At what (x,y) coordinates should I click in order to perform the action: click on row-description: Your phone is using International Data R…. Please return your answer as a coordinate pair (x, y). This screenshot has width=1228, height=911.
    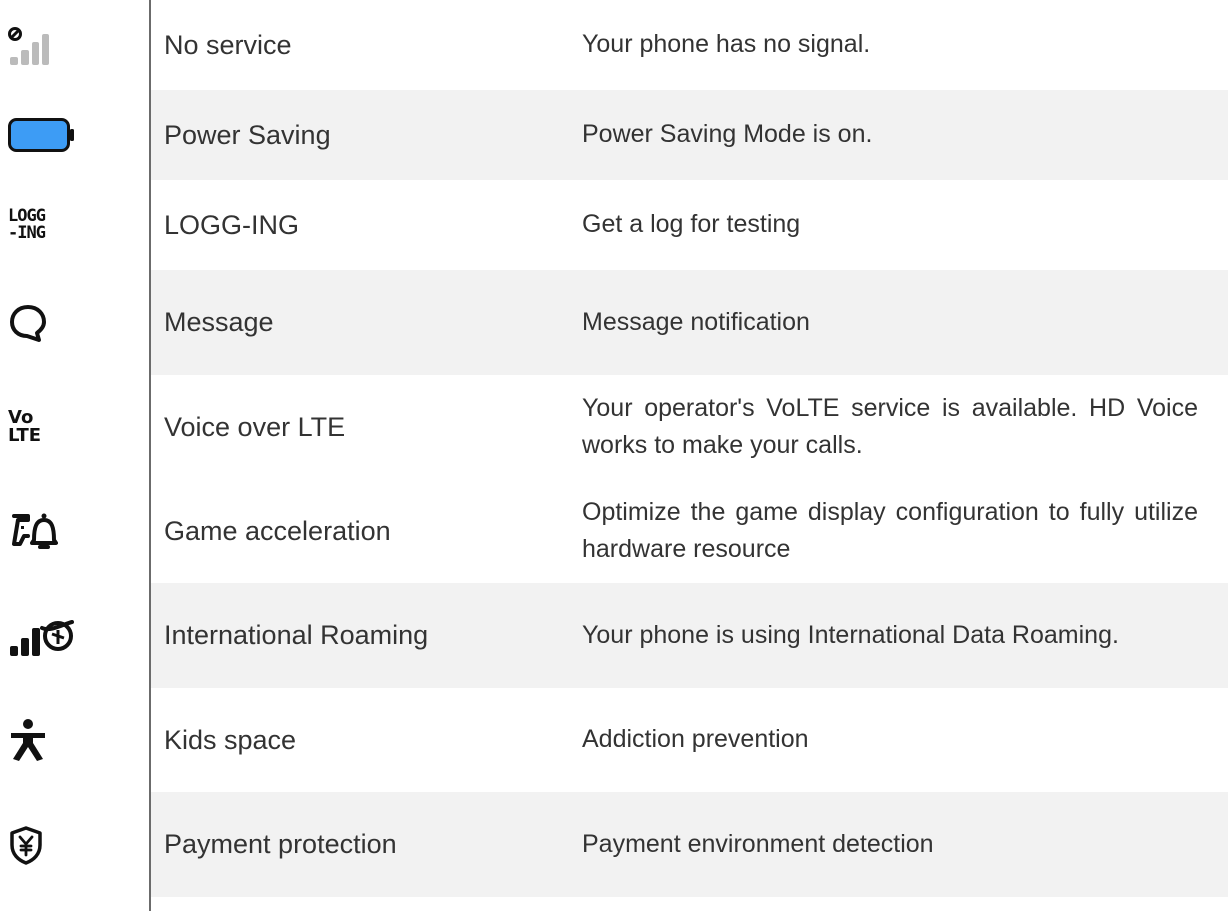
    Looking at the image, I should click on (897, 635).